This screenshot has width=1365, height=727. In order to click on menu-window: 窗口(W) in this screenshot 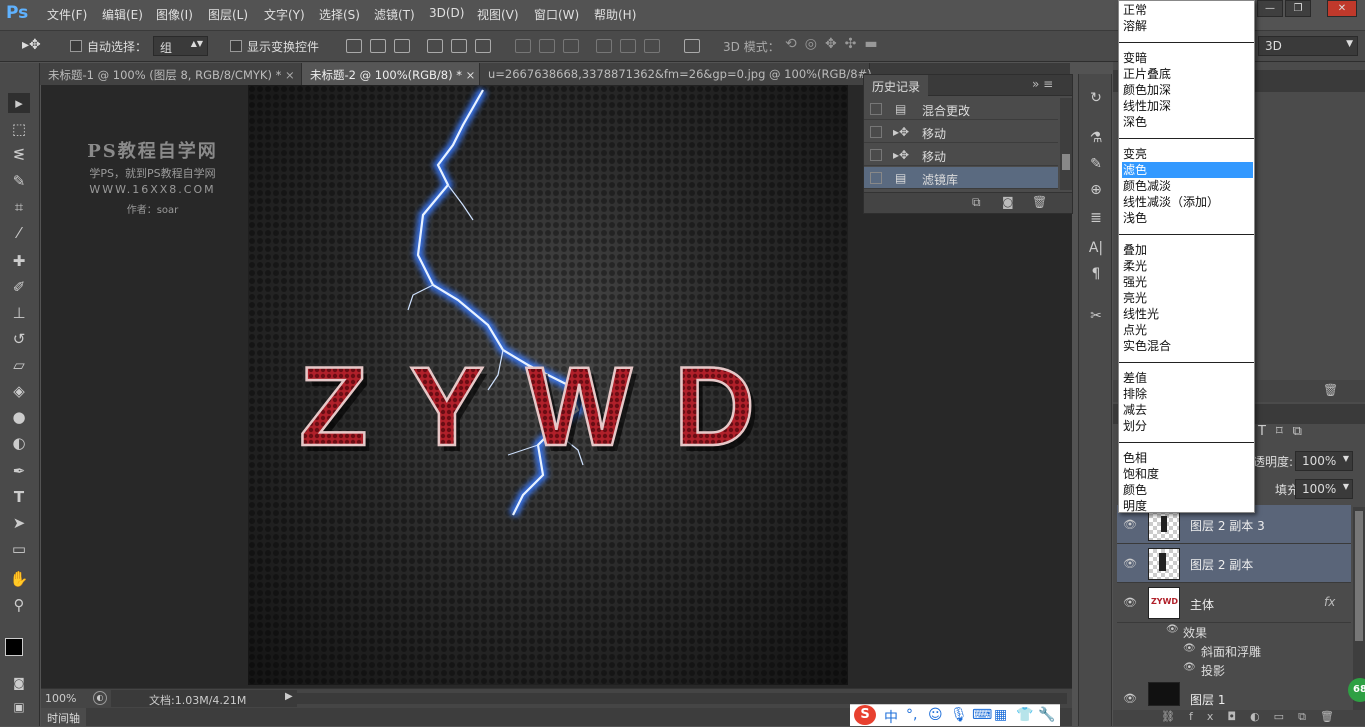, I will do `click(556, 14)`.